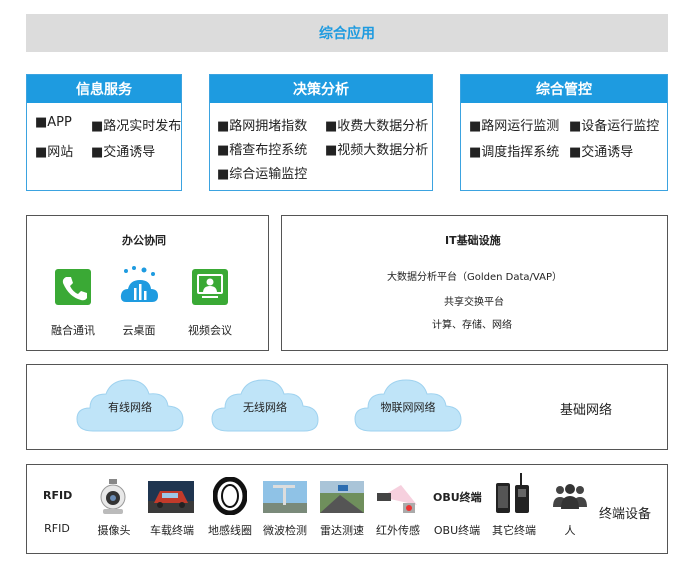 Image resolution: width=693 pixels, height=585 pixels. Describe the element at coordinates (104, 89) in the screenshot. I see `panel-info-title: 信息服务` at that location.